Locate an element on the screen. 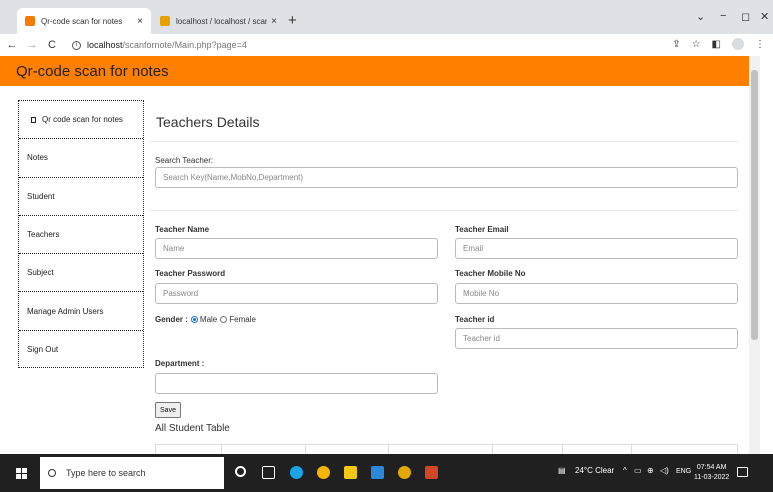 The width and height of the screenshot is (773, 492). tab-phpmyadmin: localhost / localhost / scanformo × is located at coordinates (218, 21).